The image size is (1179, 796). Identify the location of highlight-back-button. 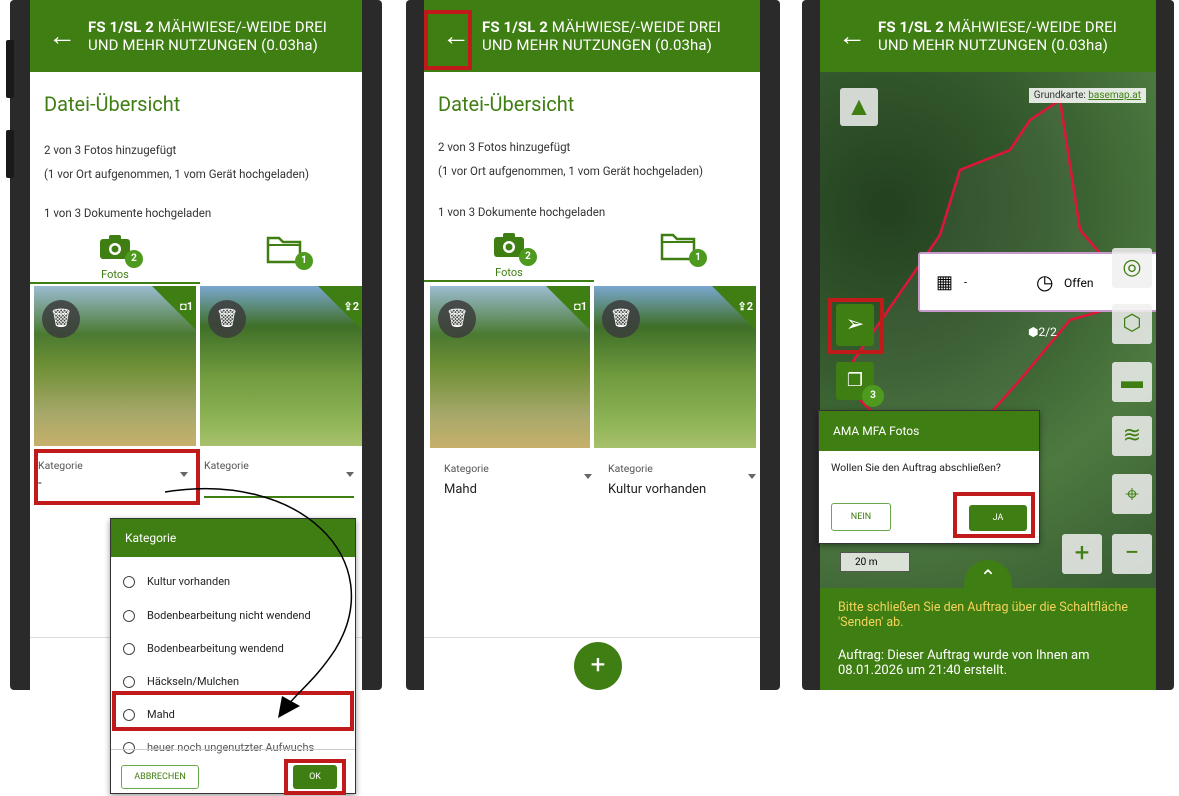
(448, 40).